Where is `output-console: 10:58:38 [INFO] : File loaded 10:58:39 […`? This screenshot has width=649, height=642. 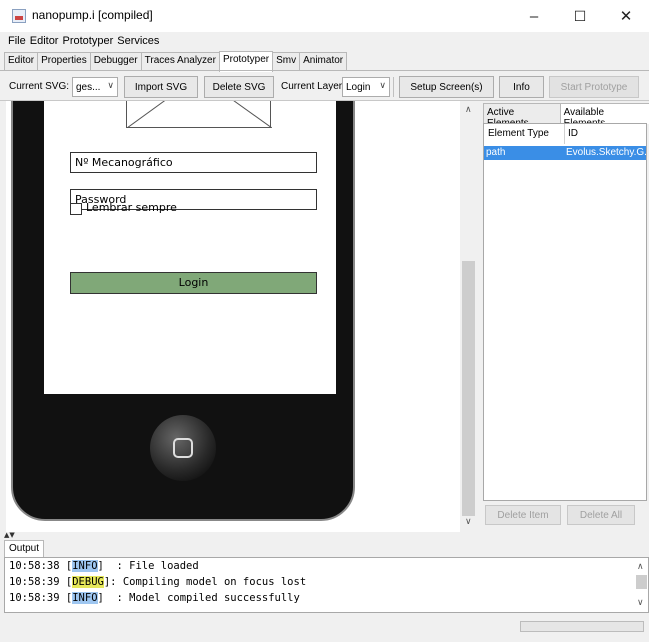
output-console: 10:58:38 [INFO] : File loaded 10:58:39 [… is located at coordinates (326, 585).